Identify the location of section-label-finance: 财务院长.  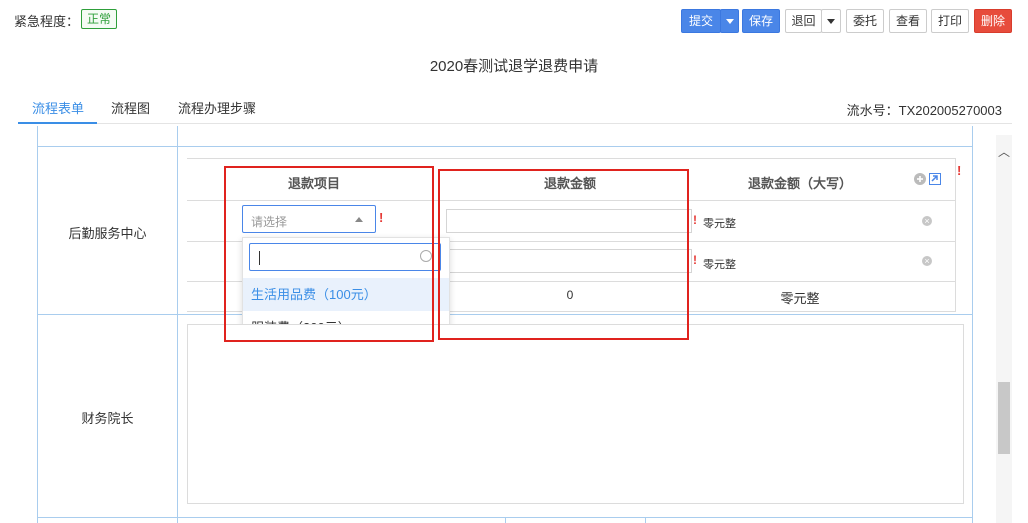
(107, 418).